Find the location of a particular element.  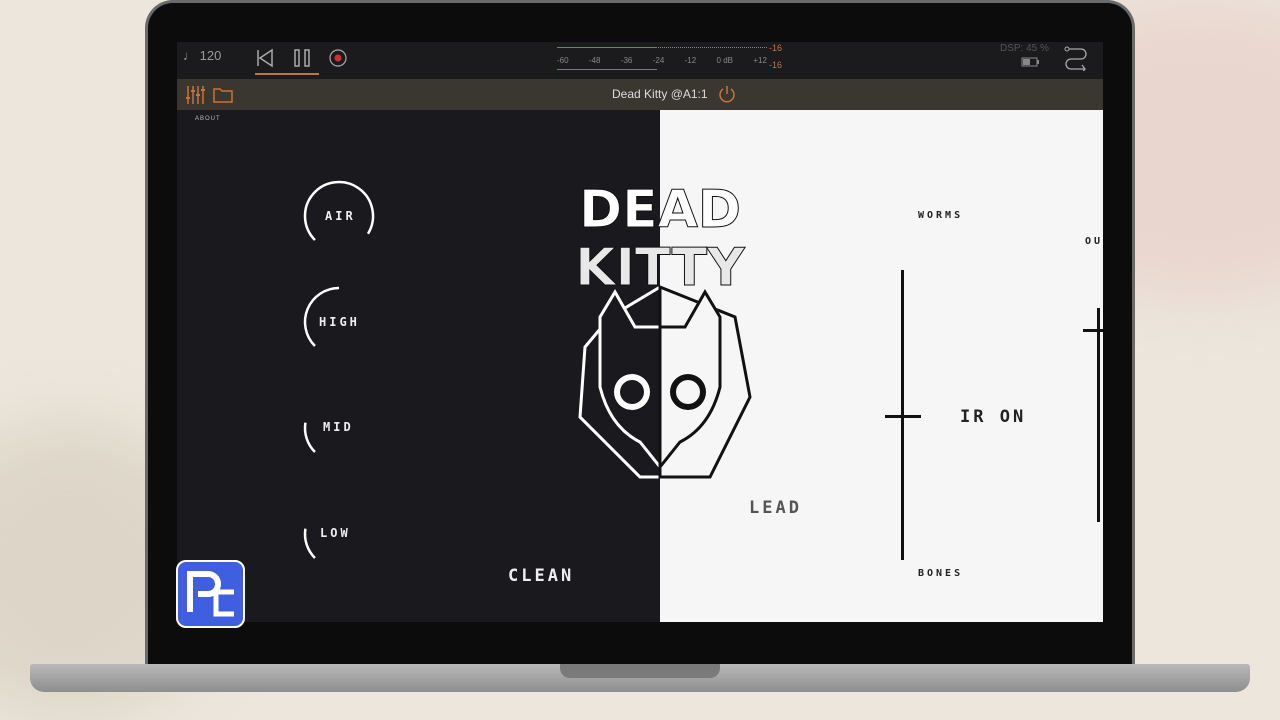

knob-label-low: LOW is located at coordinates (335, 533).